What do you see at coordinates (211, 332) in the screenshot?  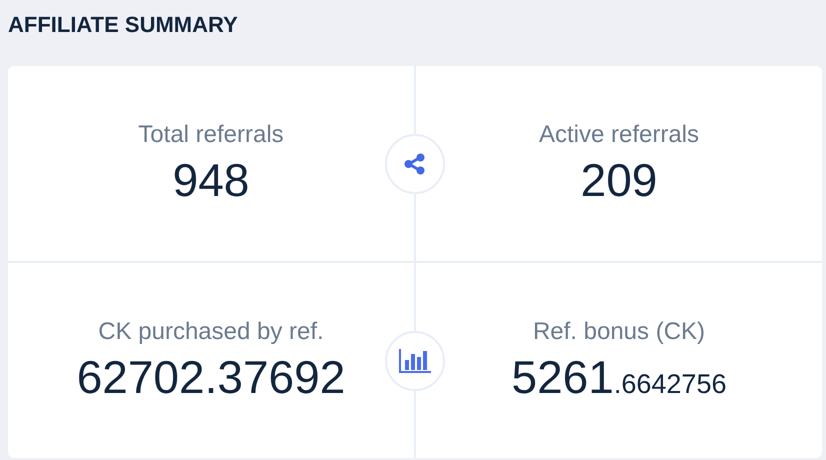 I see `stat-label: CK purchased by ref.` at bounding box center [211, 332].